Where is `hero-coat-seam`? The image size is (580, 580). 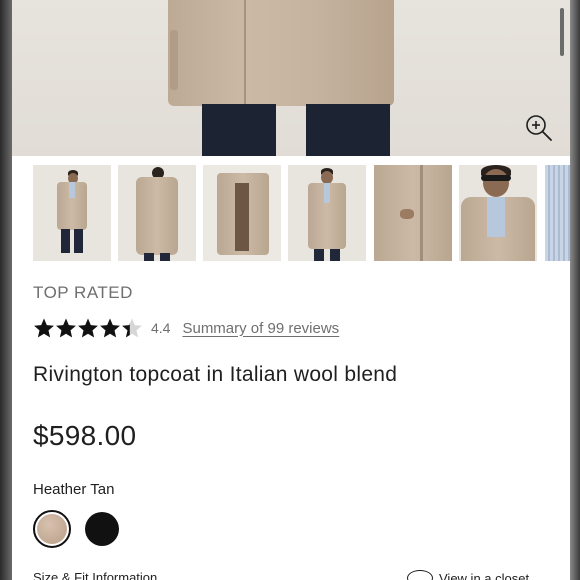
hero-coat-seam is located at coordinates (245, 52).